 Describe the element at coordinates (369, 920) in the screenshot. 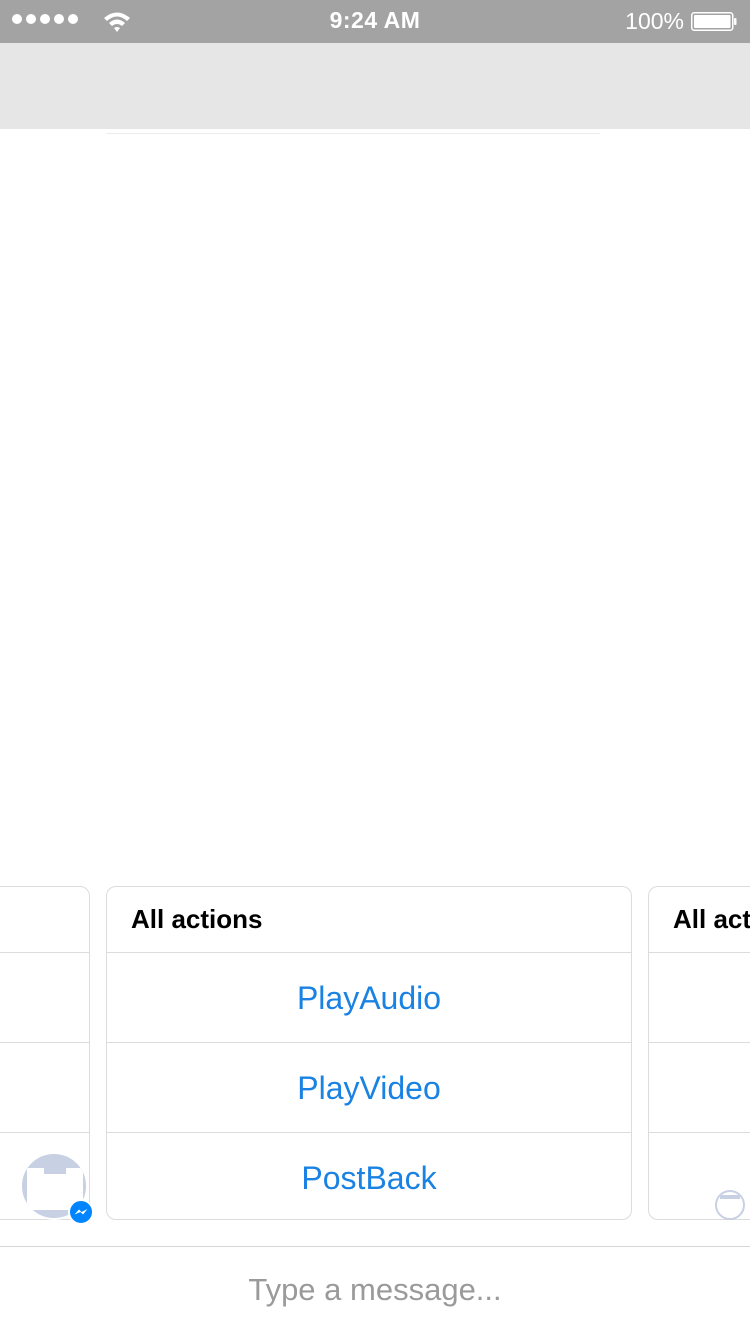

I see `card-title: All actions` at that location.